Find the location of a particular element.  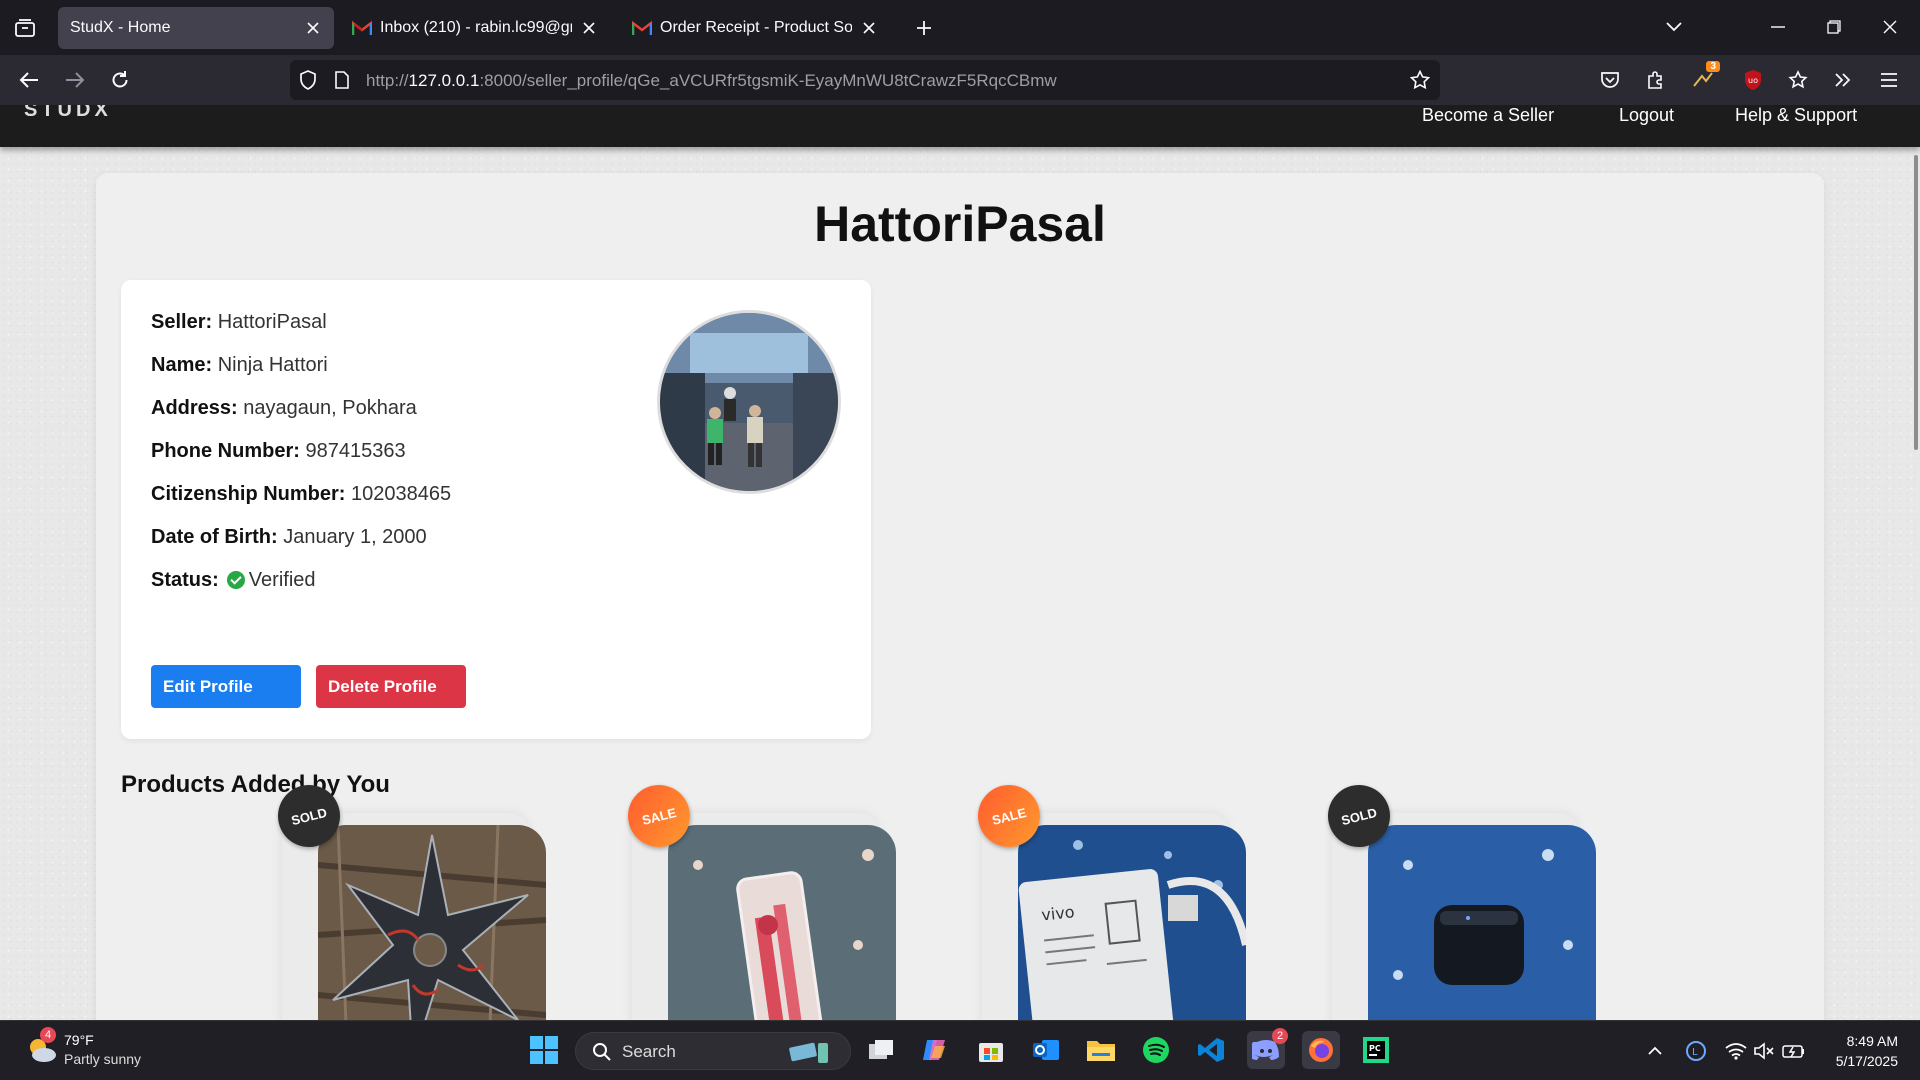

url-scheme: http:// is located at coordinates (387, 80).